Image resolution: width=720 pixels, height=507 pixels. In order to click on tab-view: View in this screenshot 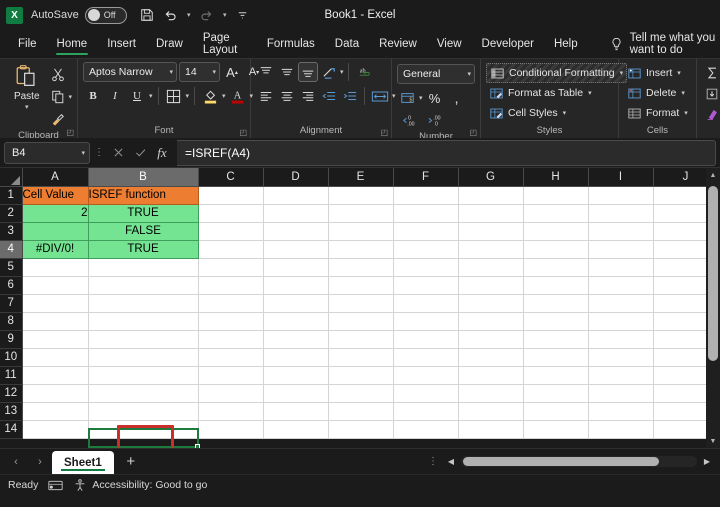, I will do `click(449, 44)`.